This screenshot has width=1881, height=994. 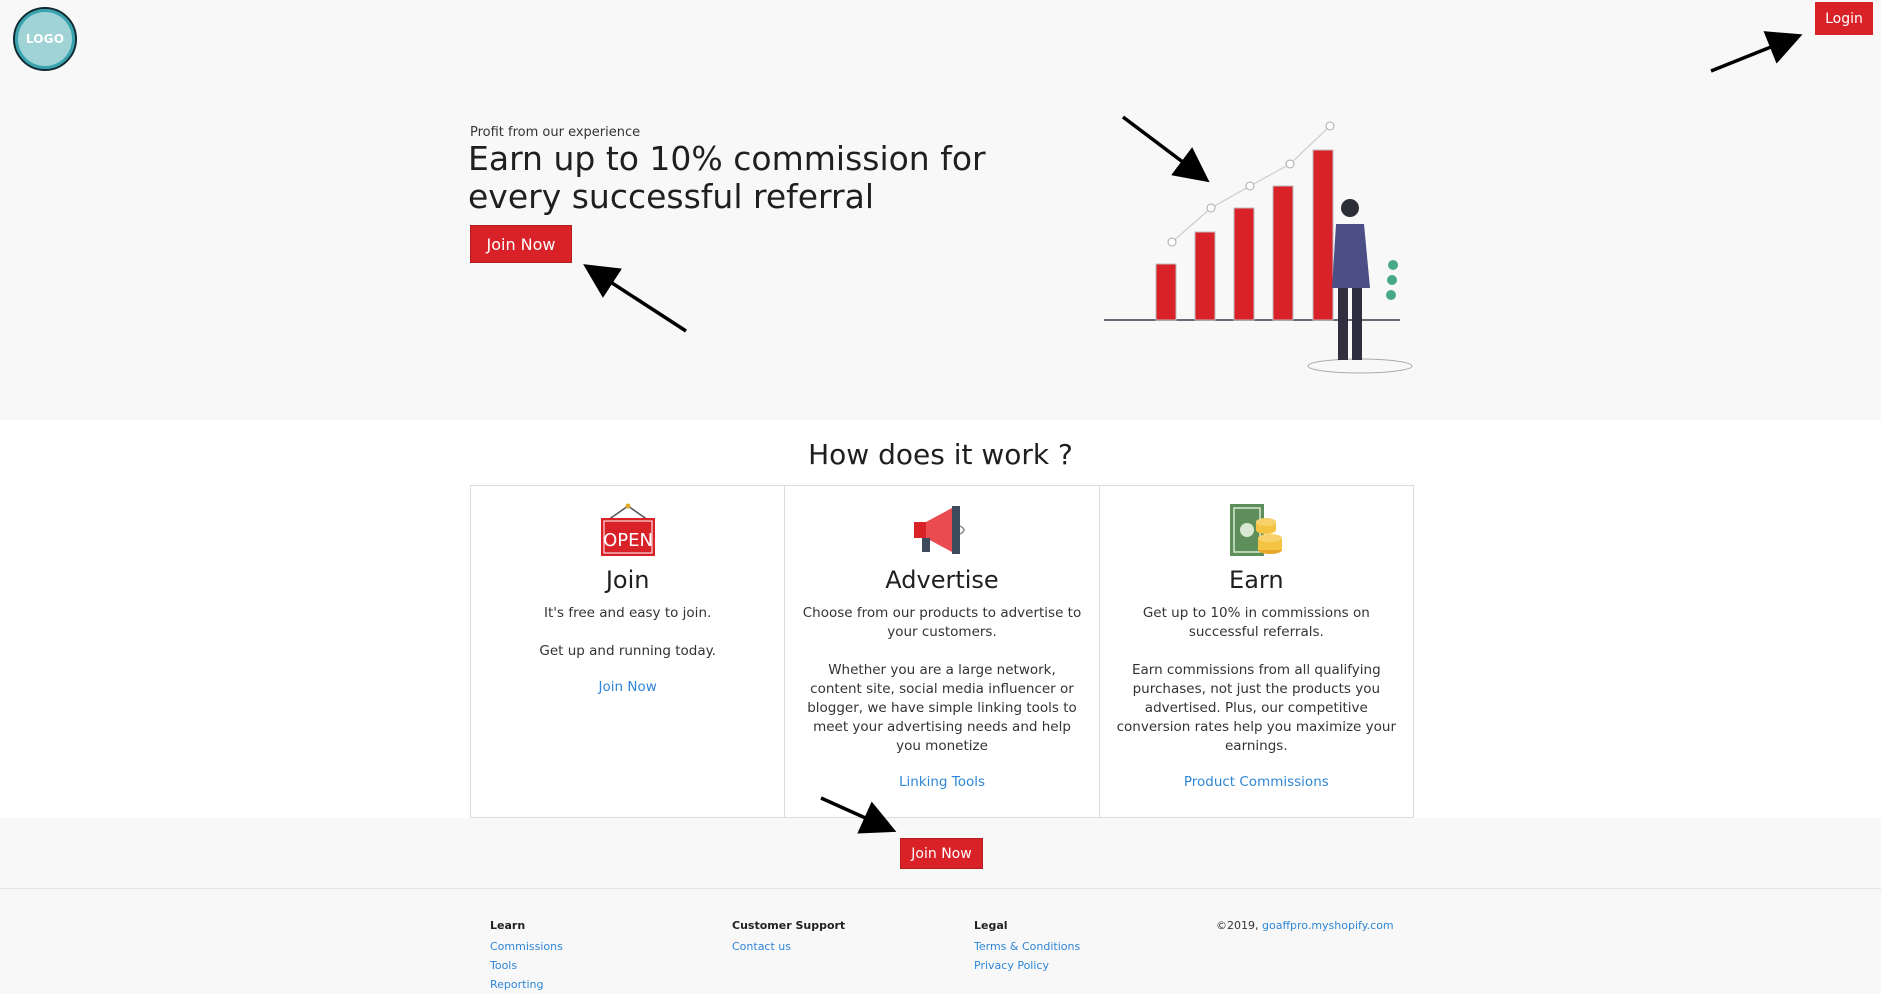 I want to click on hero-eyebrow: Profit from our experience, so click(x=555, y=132).